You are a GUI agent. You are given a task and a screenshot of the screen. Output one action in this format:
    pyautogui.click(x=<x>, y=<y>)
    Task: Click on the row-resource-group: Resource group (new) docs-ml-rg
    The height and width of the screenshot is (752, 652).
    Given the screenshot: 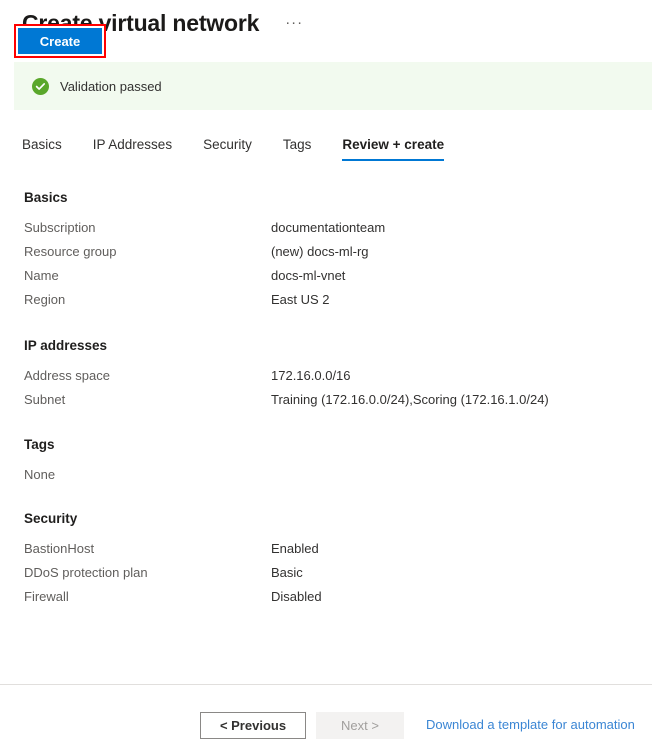 What is the action you would take?
    pyautogui.click(x=338, y=251)
    